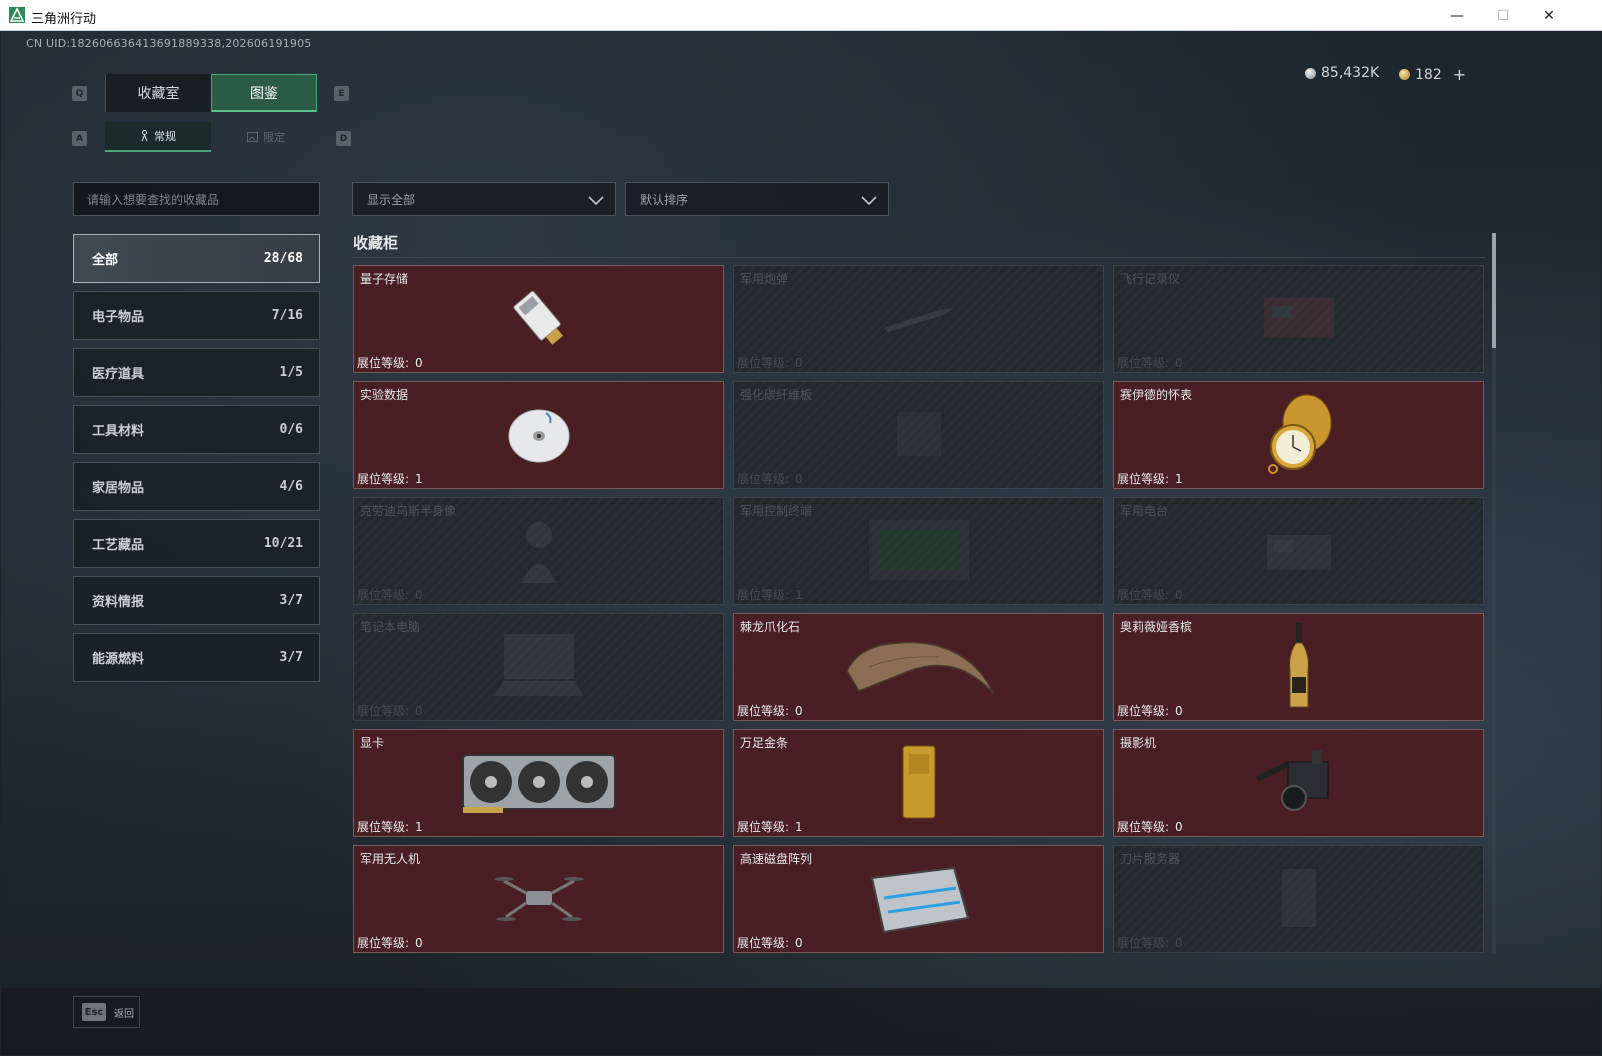 The image size is (1602, 1056). I want to click on category-energy: 能源燃料 3/7, so click(196, 657).